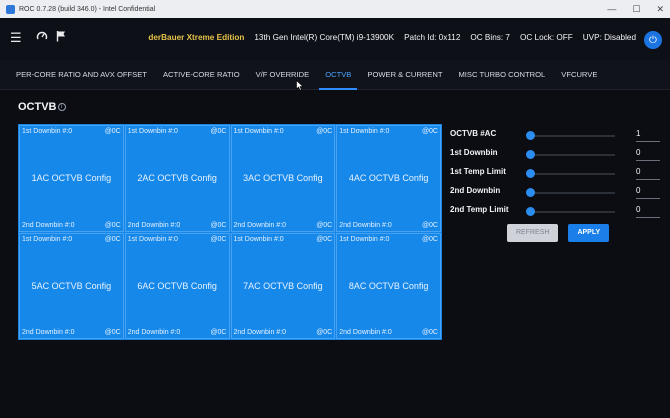  I want to click on tab-power-current: POWER & CURRENT, so click(404, 75).